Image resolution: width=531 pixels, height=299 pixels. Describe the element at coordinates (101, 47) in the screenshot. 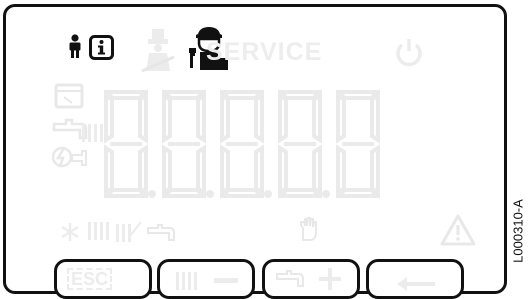

I see `info-icon` at that location.